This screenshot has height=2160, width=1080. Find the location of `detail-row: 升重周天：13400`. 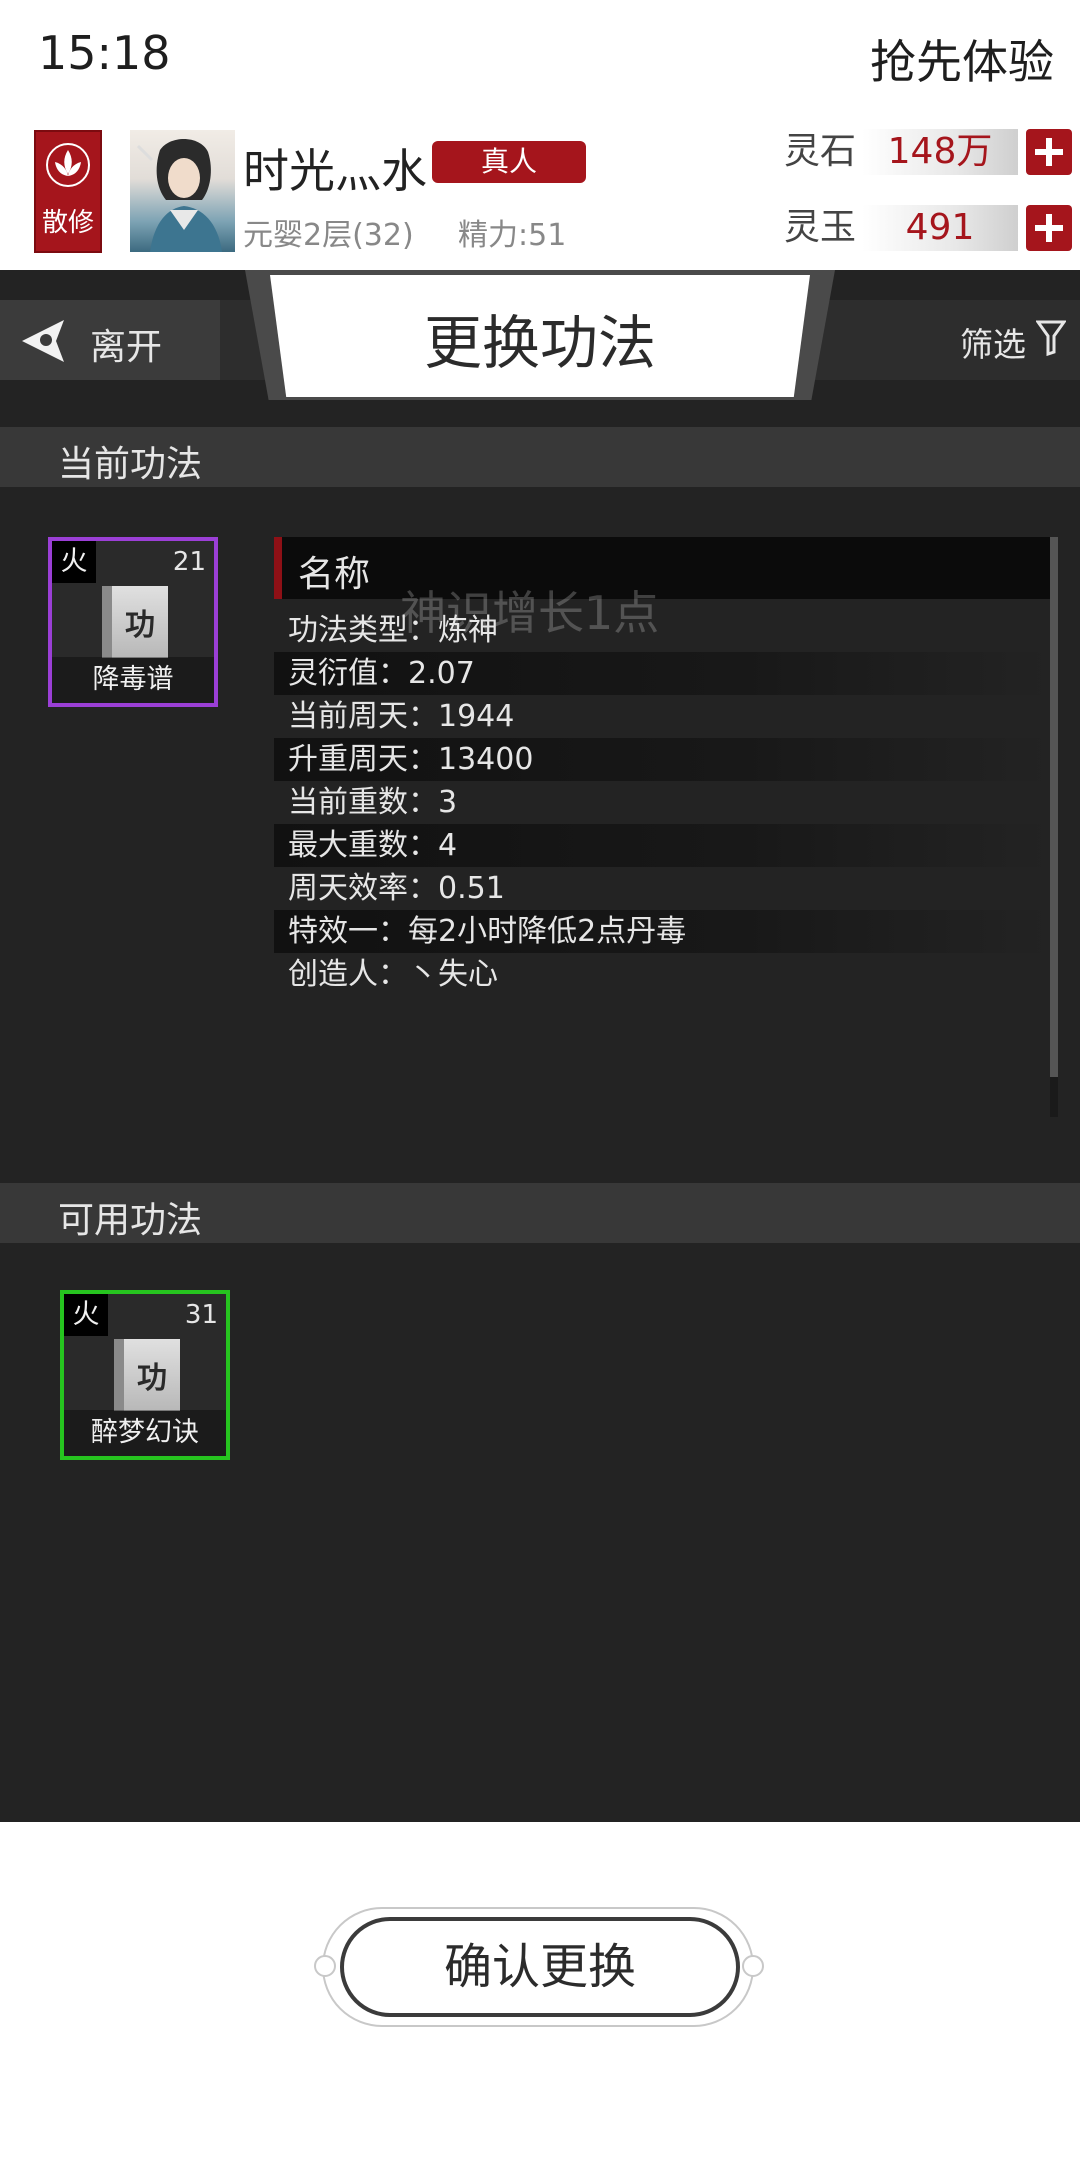

detail-row: 升重周天：13400 is located at coordinates (662, 759).